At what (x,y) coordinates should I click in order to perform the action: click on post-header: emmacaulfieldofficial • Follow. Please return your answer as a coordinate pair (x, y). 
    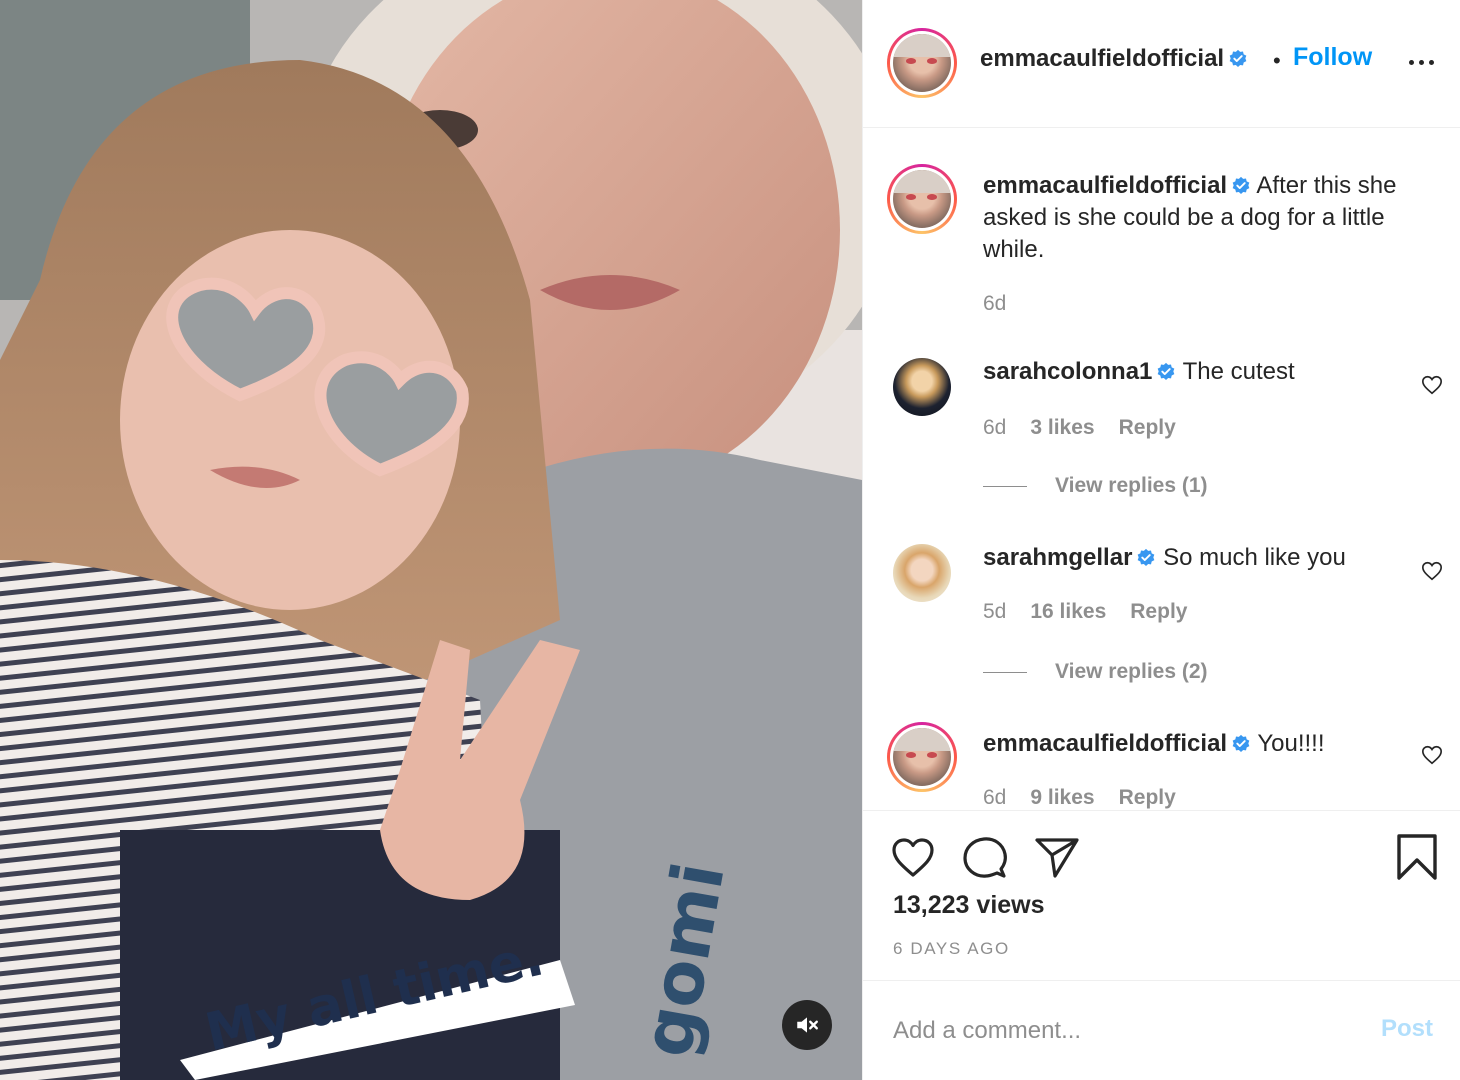
    Looking at the image, I should click on (1161, 64).